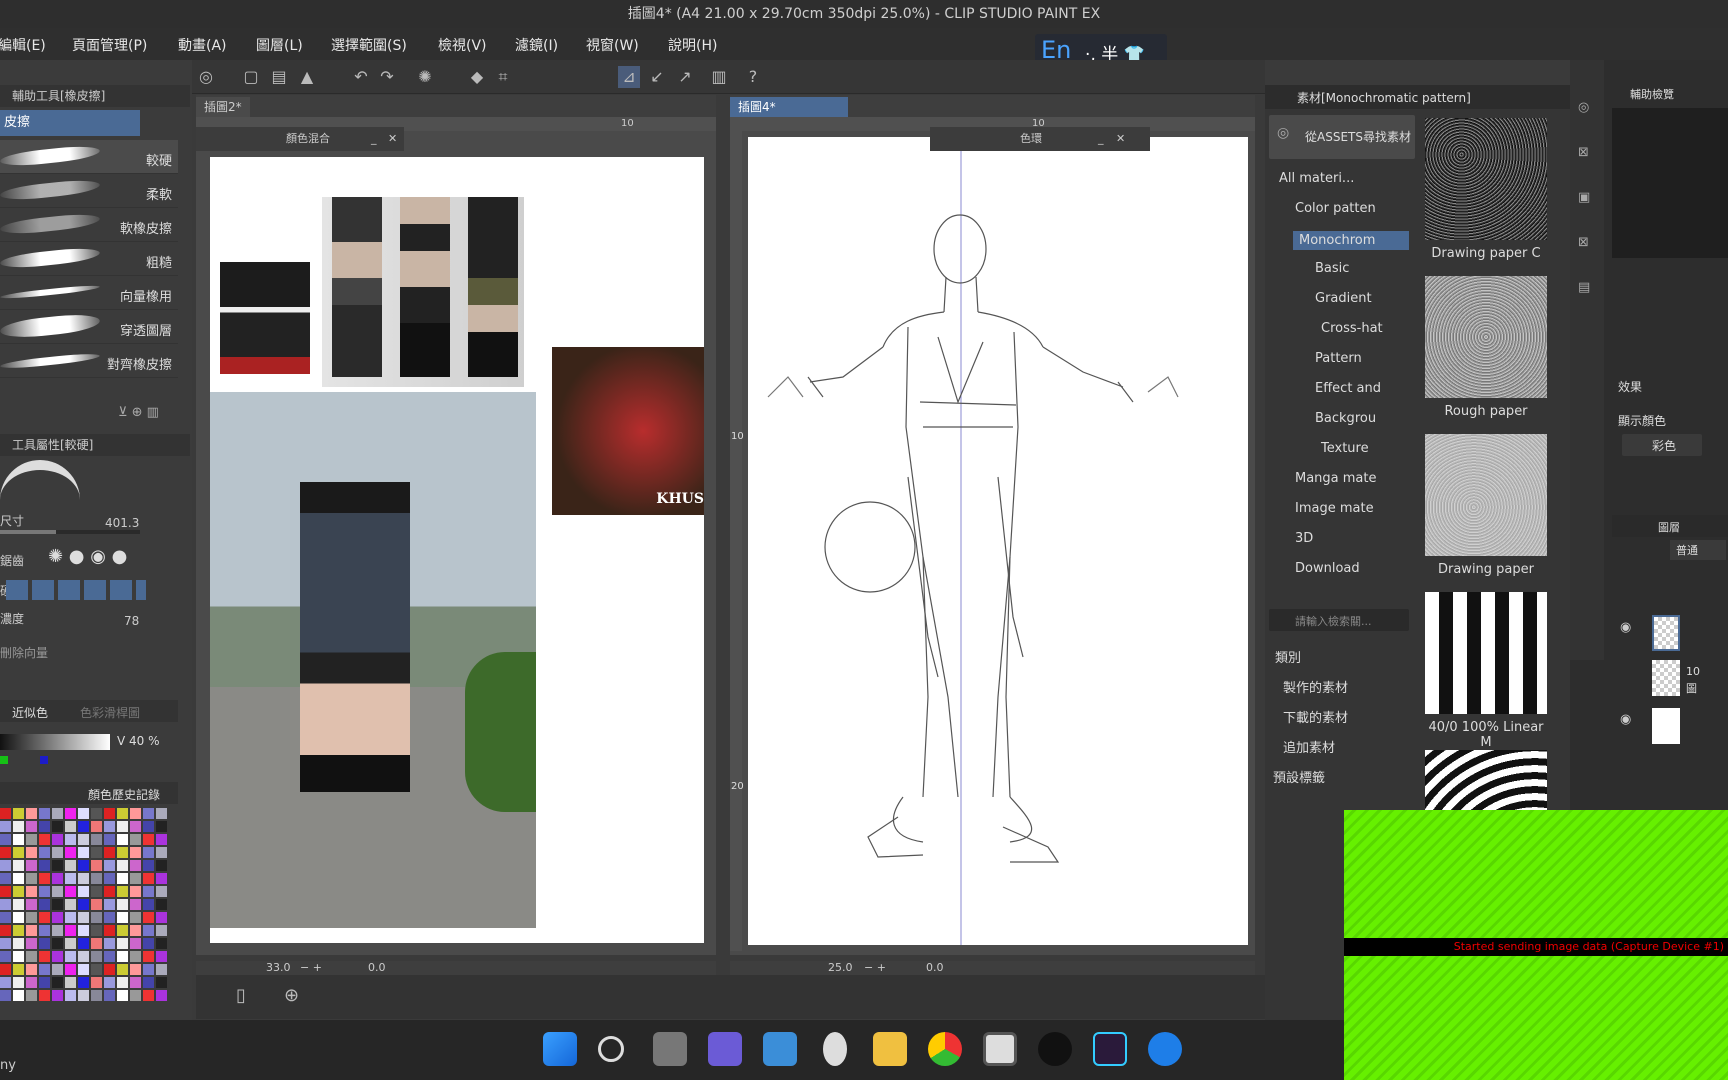 The height and width of the screenshot is (1080, 1728). What do you see at coordinates (89, 559) in the screenshot?
I see `anti-alias-row: 鋸齒 ✺ ● ◉ ●` at bounding box center [89, 559].